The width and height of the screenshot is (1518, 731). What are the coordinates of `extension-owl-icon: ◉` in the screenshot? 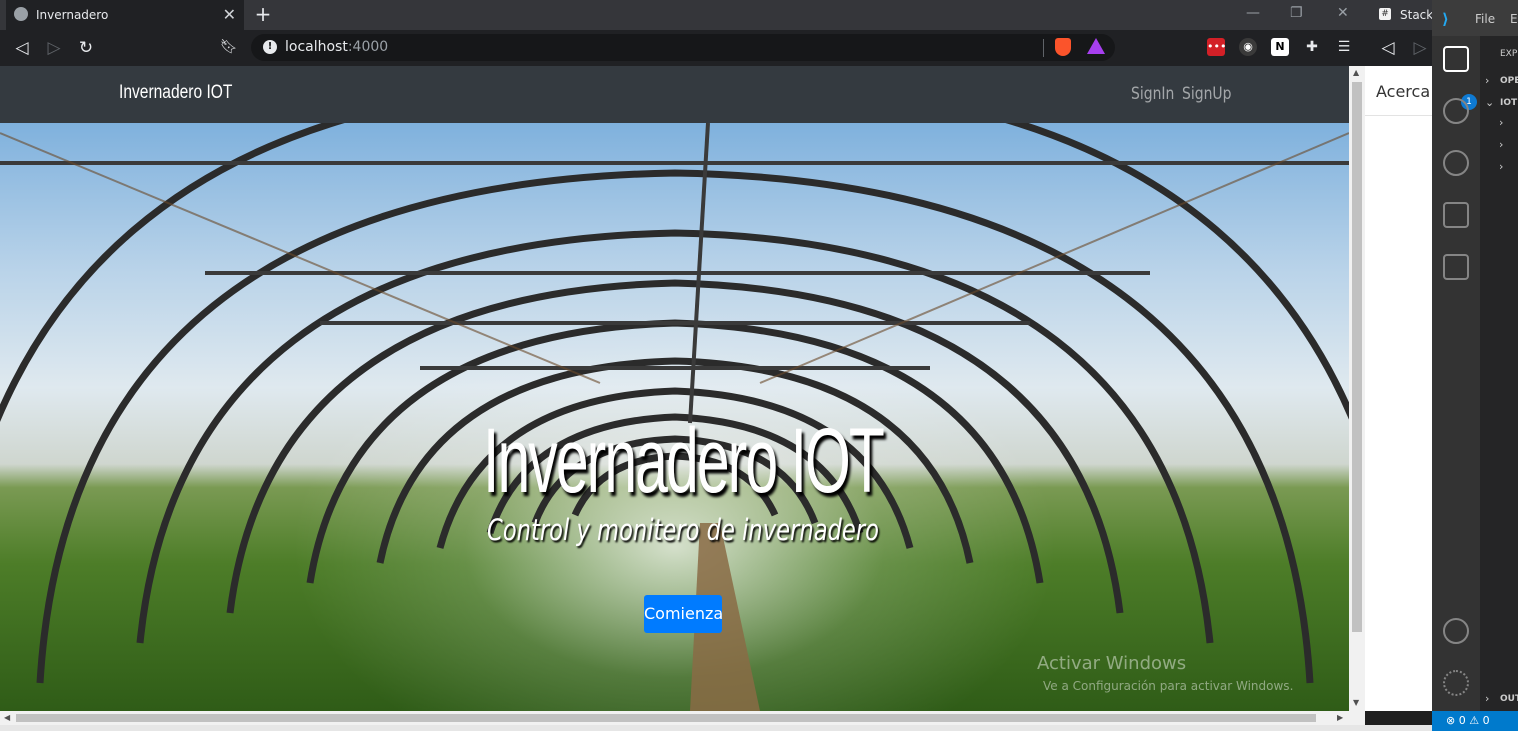 It's located at (1248, 47).